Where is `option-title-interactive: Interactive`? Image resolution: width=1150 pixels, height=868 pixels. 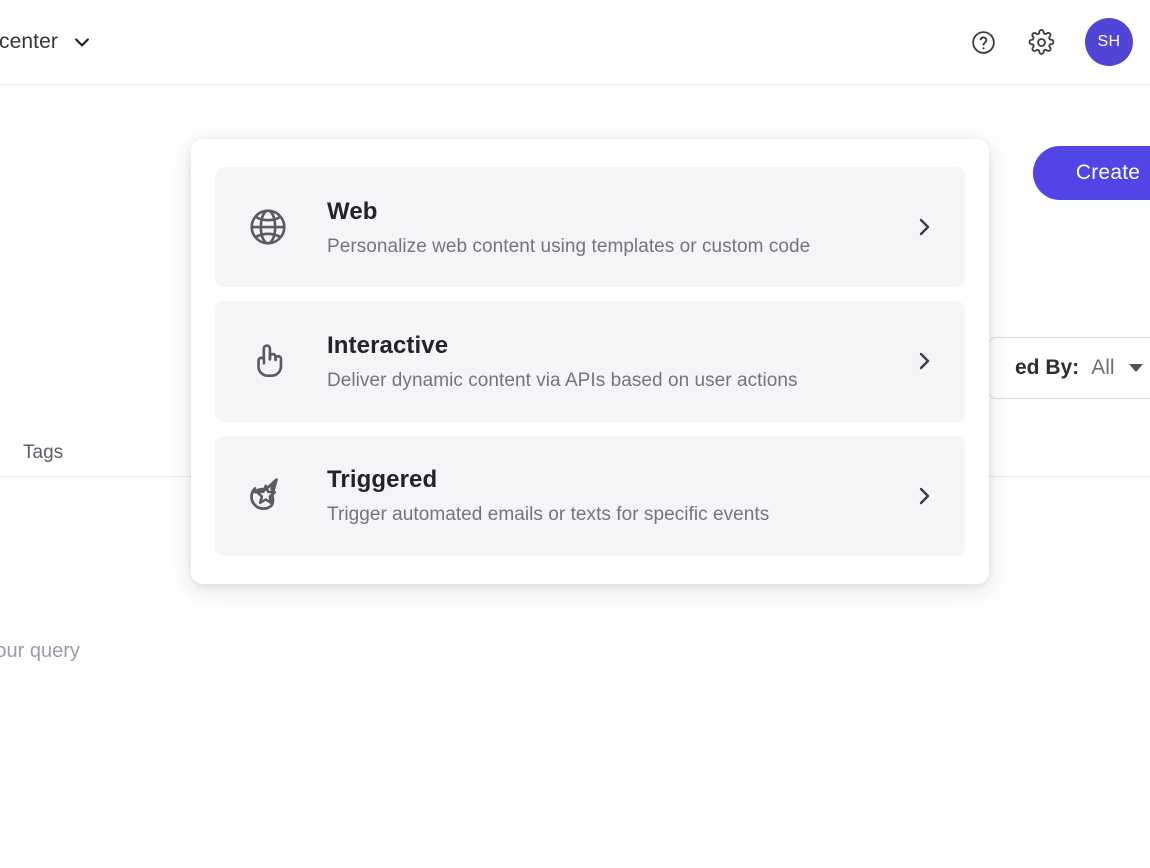
option-title-interactive: Interactive is located at coordinates (388, 345).